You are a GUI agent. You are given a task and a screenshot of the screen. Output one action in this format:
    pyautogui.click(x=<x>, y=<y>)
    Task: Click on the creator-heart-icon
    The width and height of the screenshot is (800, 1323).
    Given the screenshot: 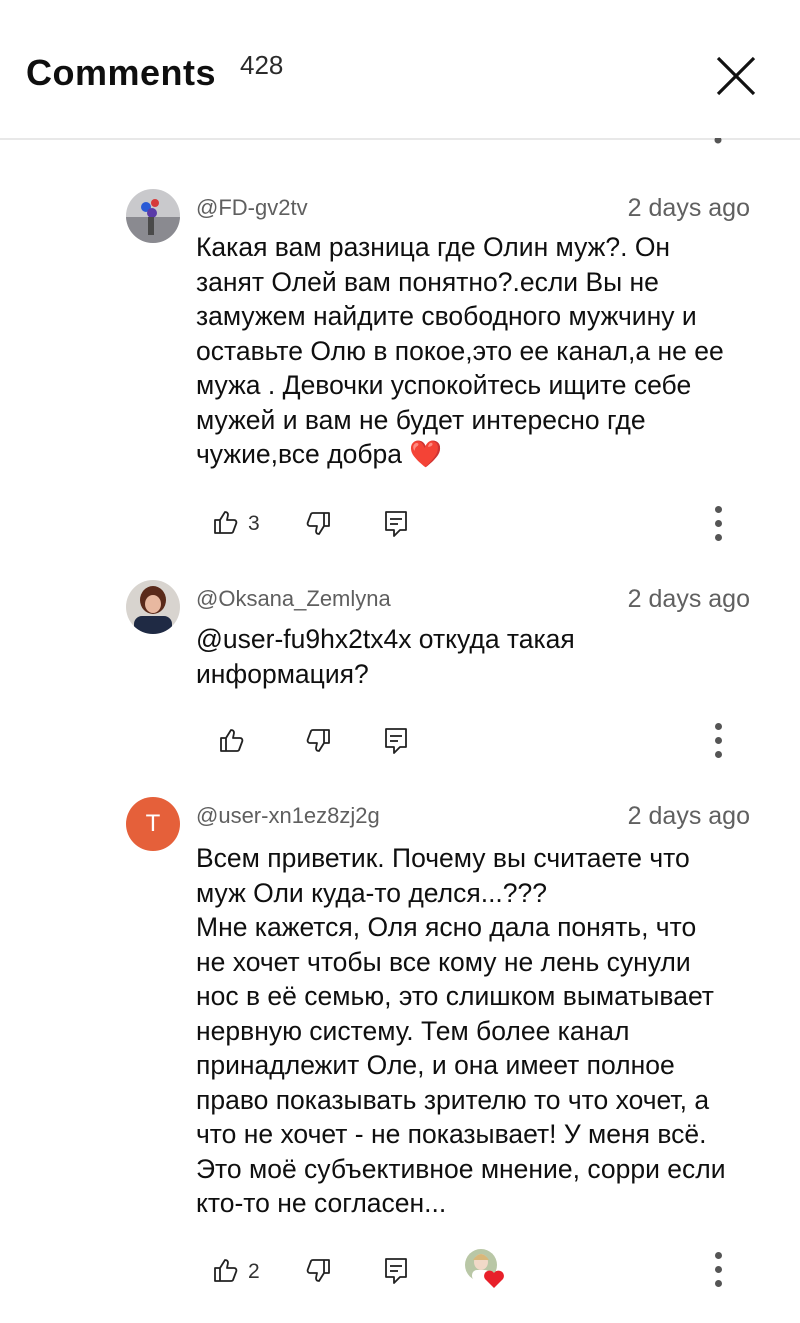 What is the action you would take?
    pyautogui.click(x=486, y=1269)
    